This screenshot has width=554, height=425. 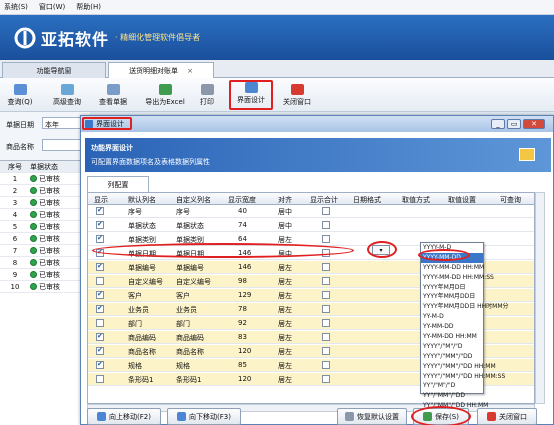 What do you see at coordinates (193, 282) in the screenshot?
I see `custom-name: 自定义编号` at bounding box center [193, 282].